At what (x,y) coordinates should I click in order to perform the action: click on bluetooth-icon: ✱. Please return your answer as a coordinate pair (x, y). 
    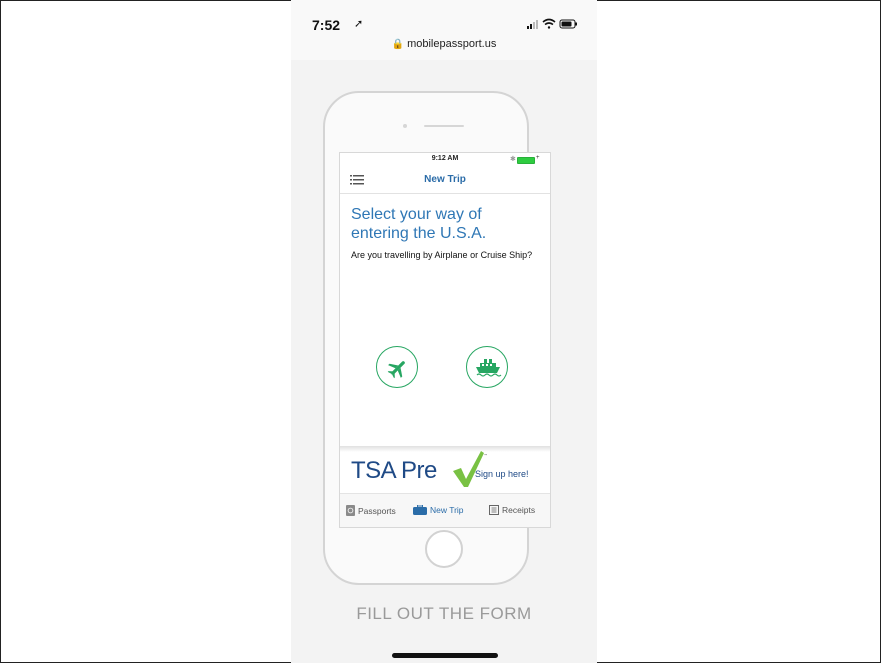
    Looking at the image, I should click on (513, 159).